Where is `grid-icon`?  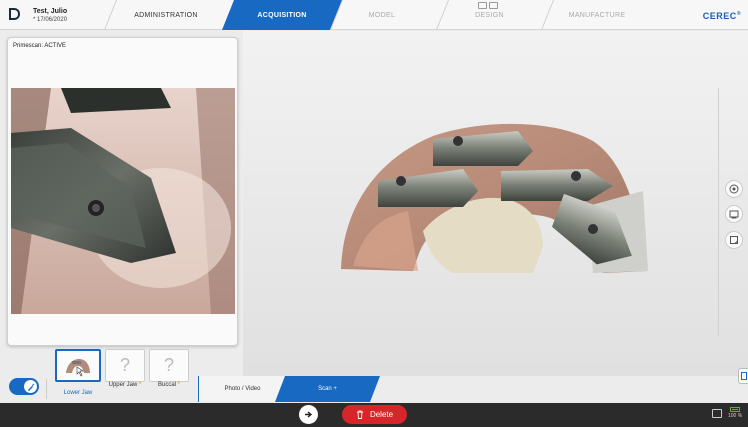 grid-icon is located at coordinates (482, 5).